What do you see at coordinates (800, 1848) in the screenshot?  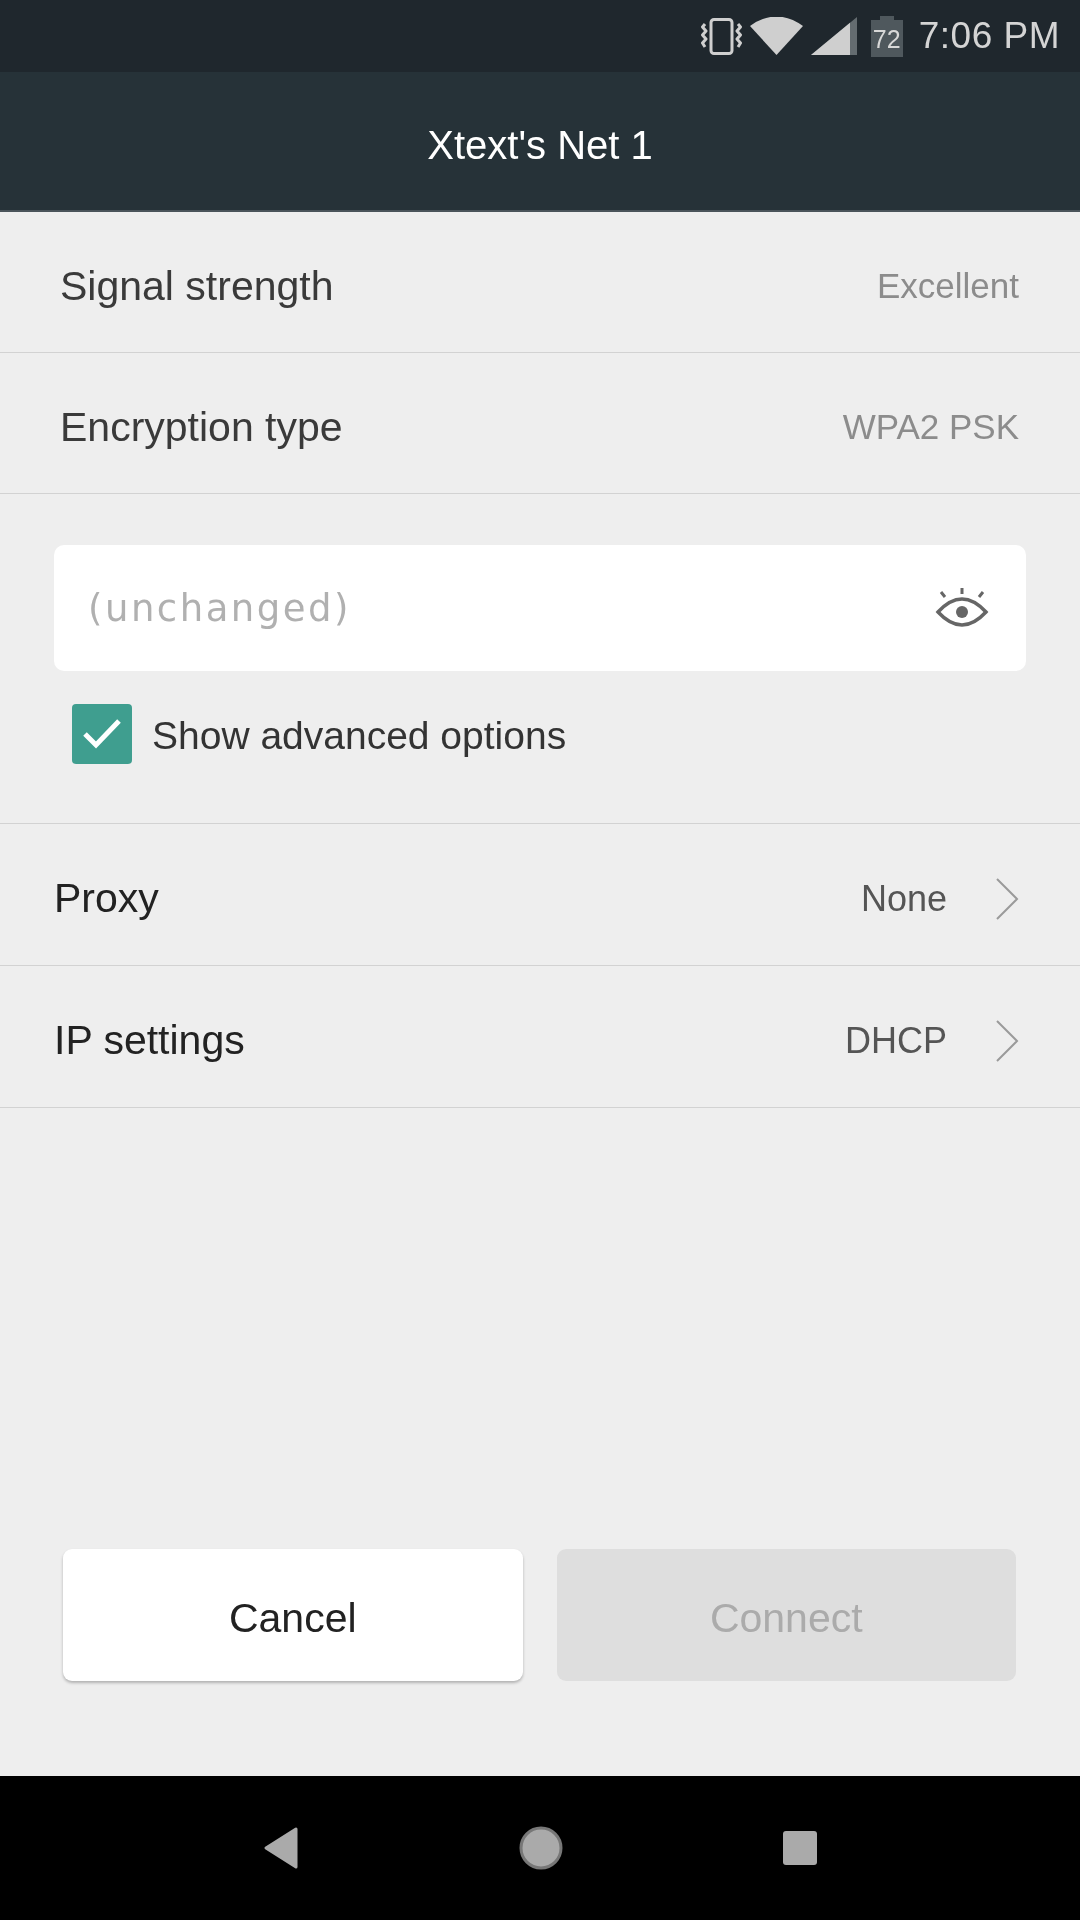 I see `recents-icon` at bounding box center [800, 1848].